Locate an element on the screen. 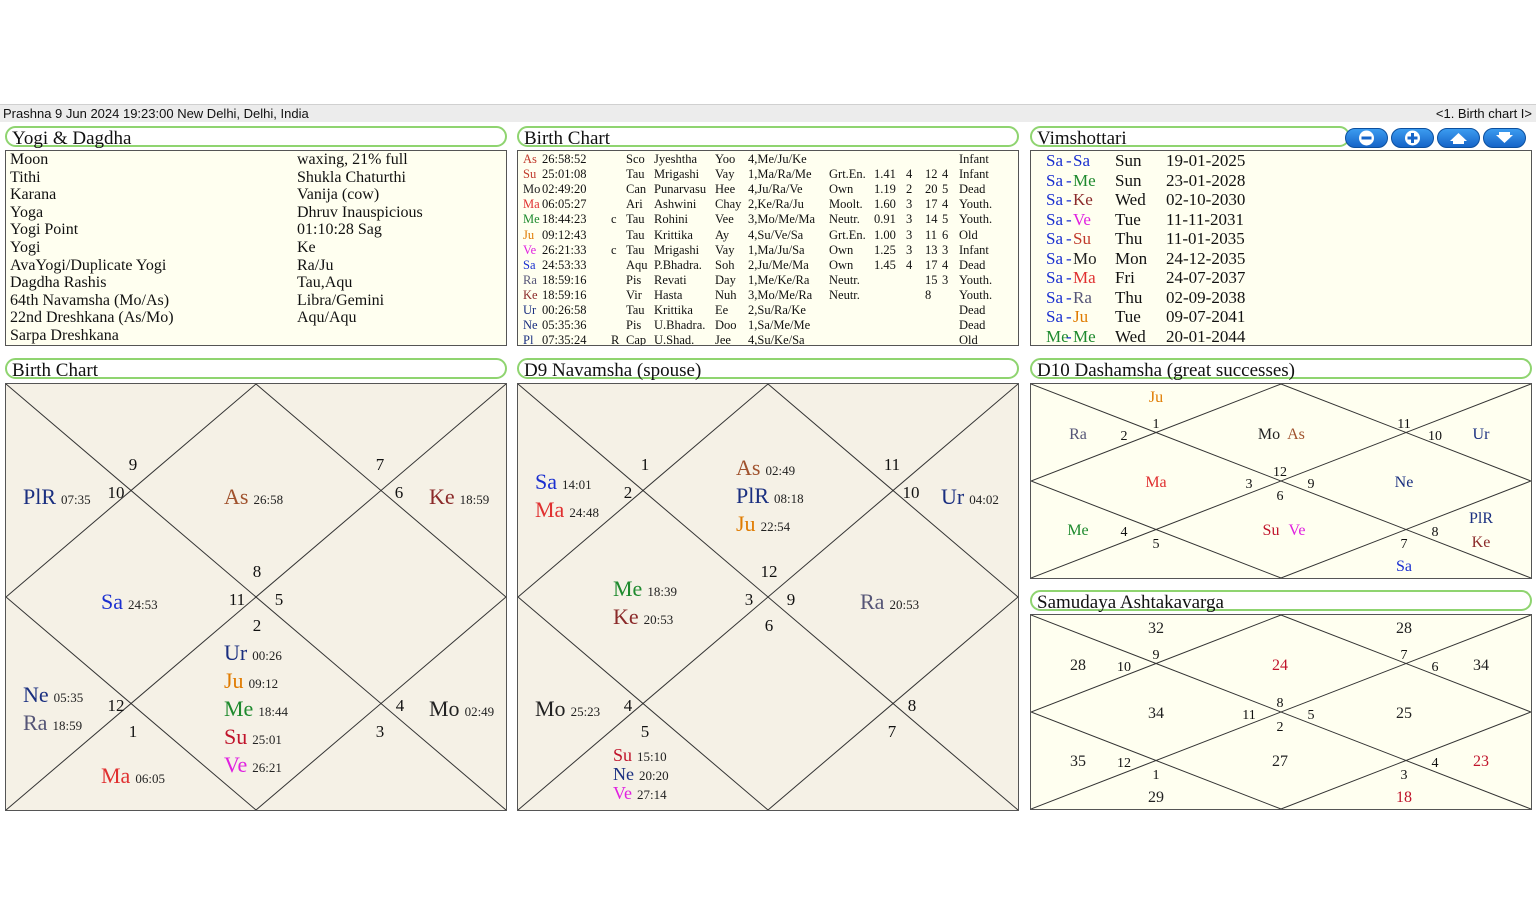 Image resolution: width=1536 pixels, height=900 pixels. planet-label: Me is located at coordinates (1077, 530).